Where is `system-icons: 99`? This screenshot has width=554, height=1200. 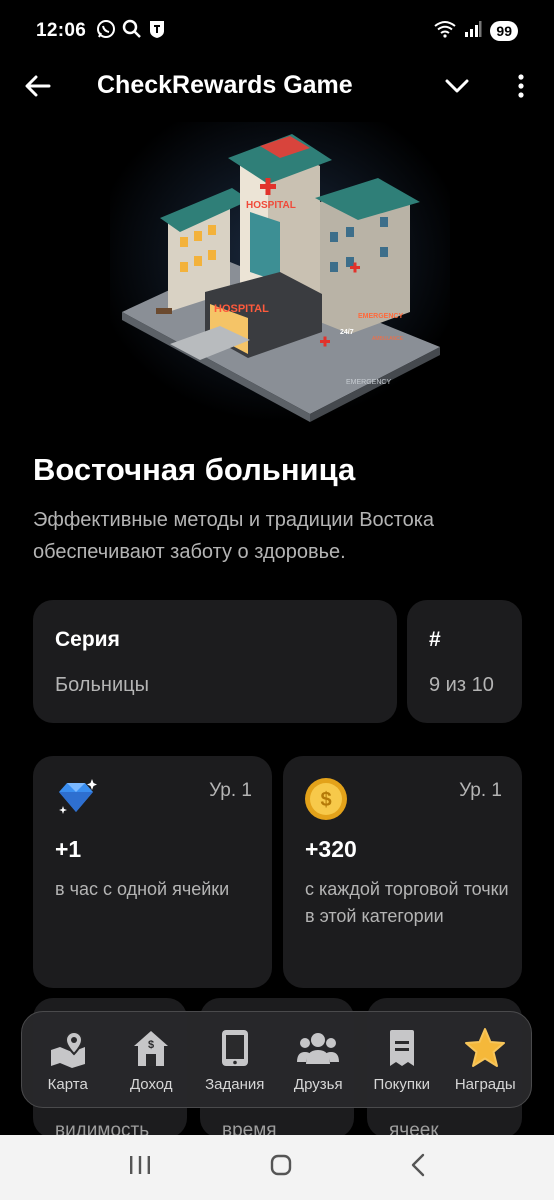
system-icons: 99 is located at coordinates (476, 31).